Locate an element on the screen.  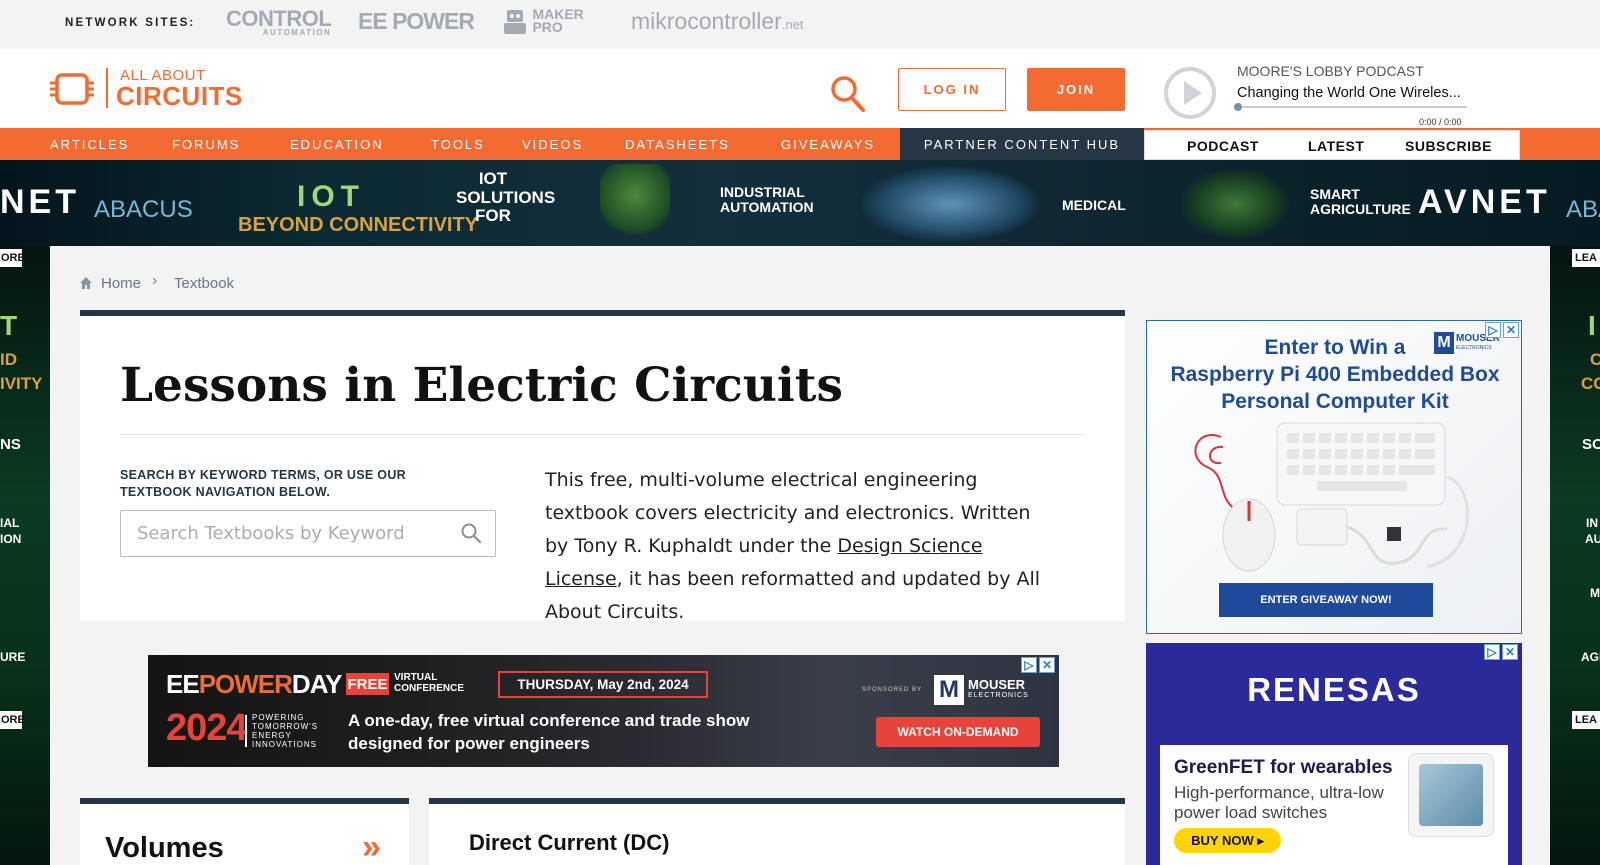
maker-pro-logo: MAKER PRO is located at coordinates (543, 21).